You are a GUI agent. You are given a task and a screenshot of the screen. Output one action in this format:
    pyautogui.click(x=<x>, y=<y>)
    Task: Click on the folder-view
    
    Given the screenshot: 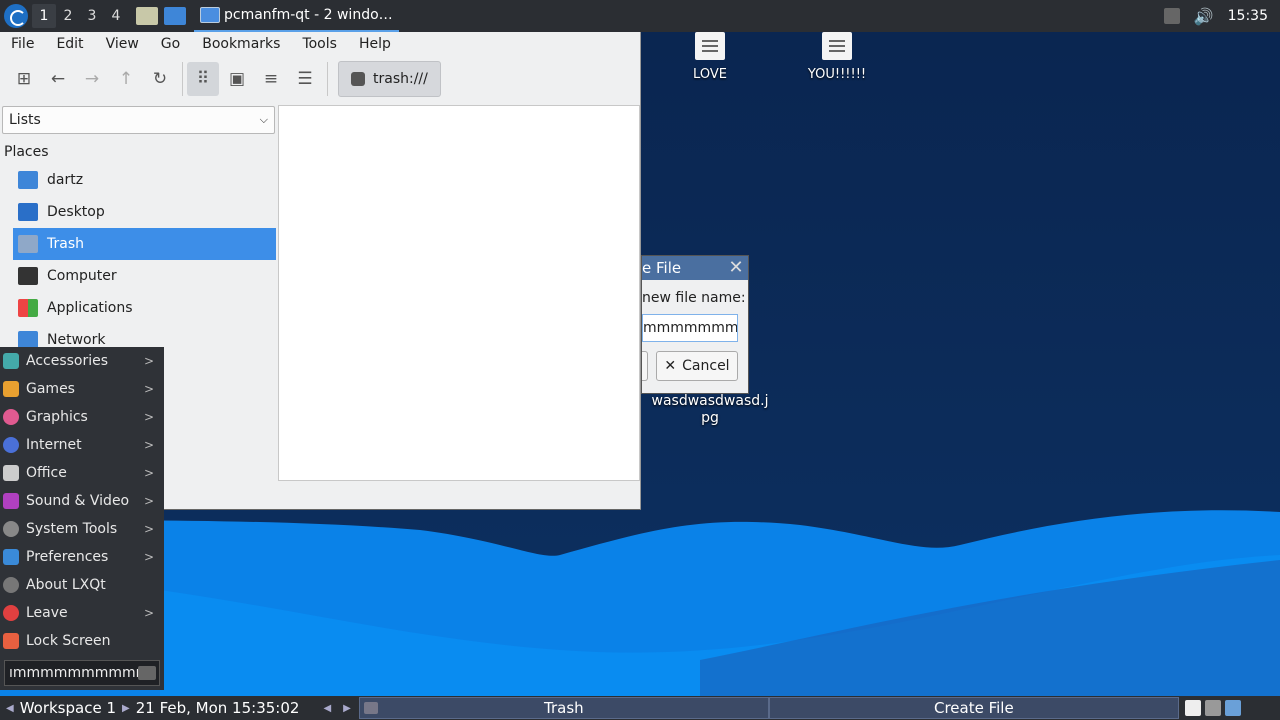 What is the action you would take?
    pyautogui.click(x=459, y=293)
    